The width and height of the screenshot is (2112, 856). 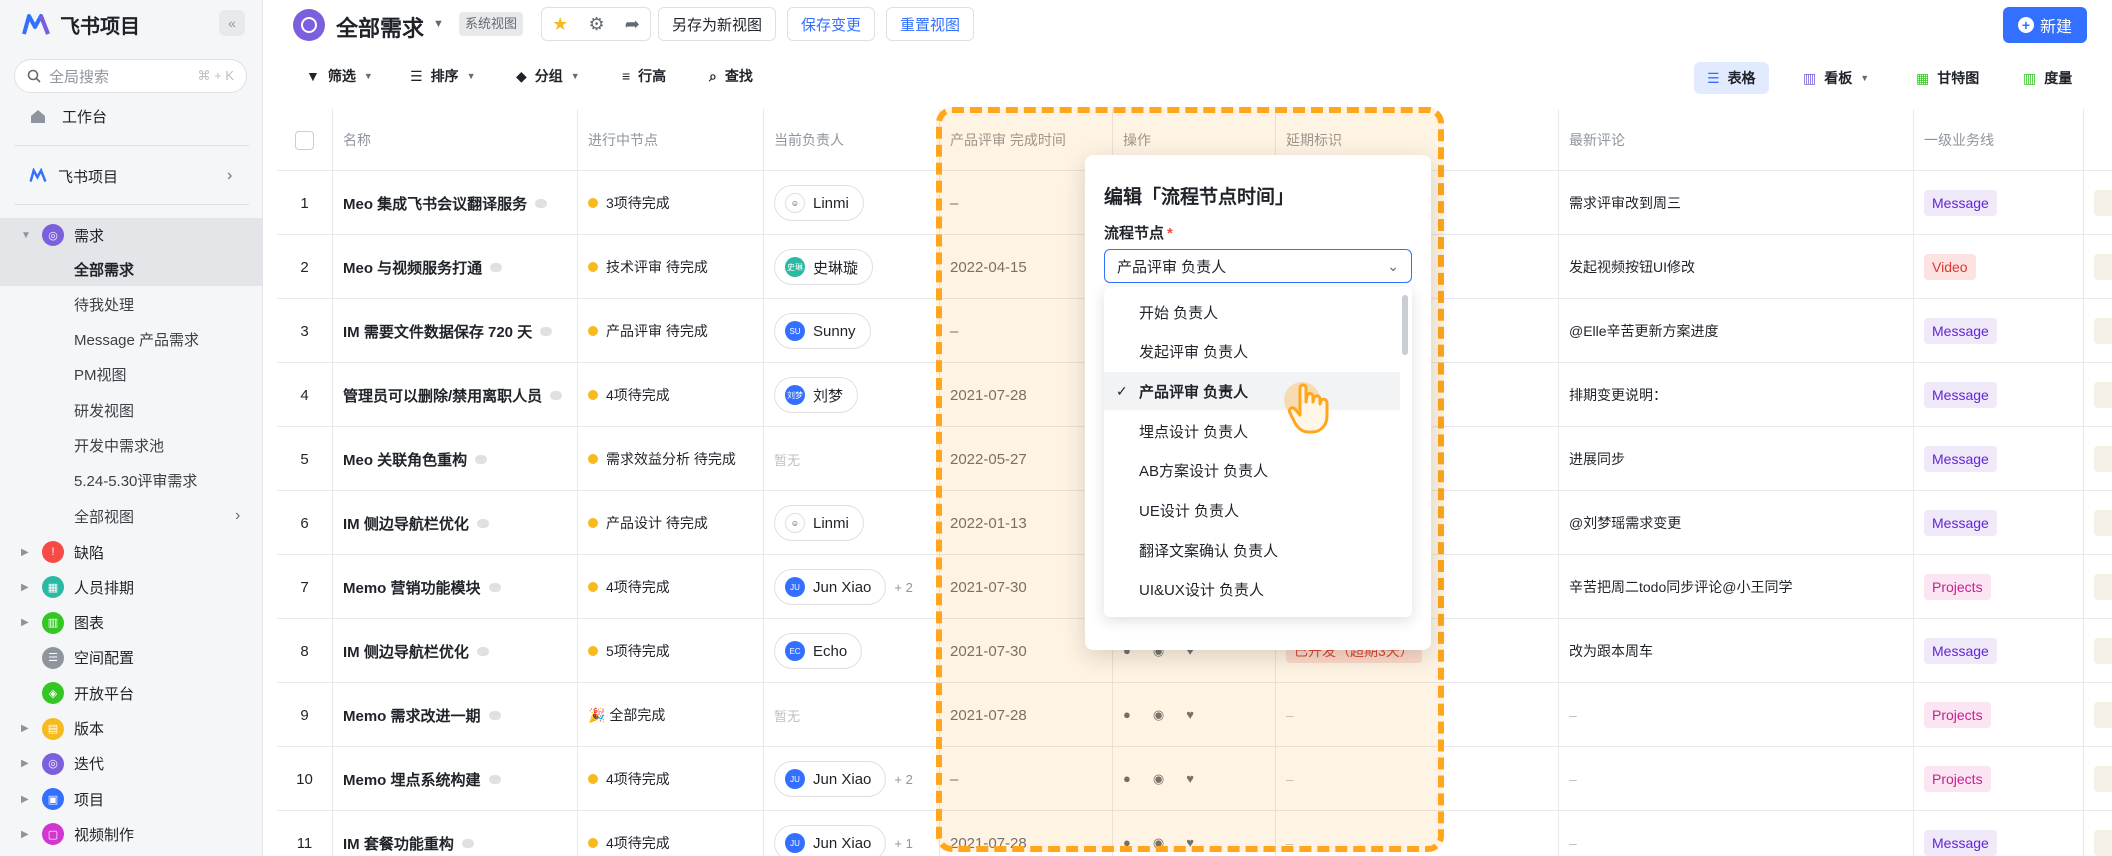 What do you see at coordinates (131, 764) in the screenshot?
I see `sidebar-group-item: ▶ ◎ 迭代` at bounding box center [131, 764].